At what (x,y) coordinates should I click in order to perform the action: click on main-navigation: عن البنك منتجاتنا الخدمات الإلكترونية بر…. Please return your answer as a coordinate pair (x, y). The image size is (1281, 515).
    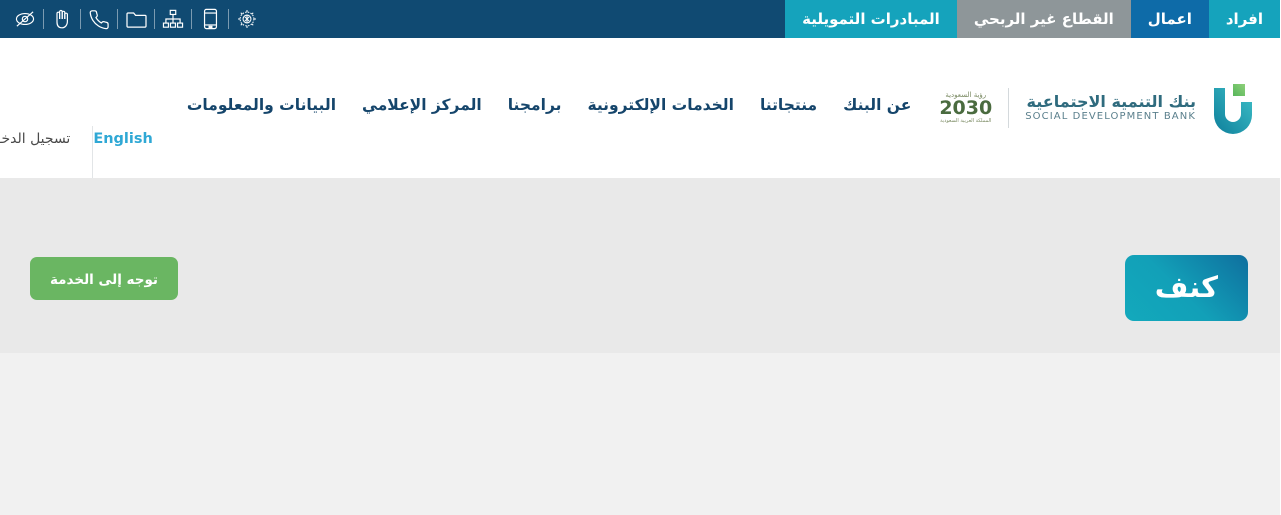
    Looking at the image, I should click on (550, 76).